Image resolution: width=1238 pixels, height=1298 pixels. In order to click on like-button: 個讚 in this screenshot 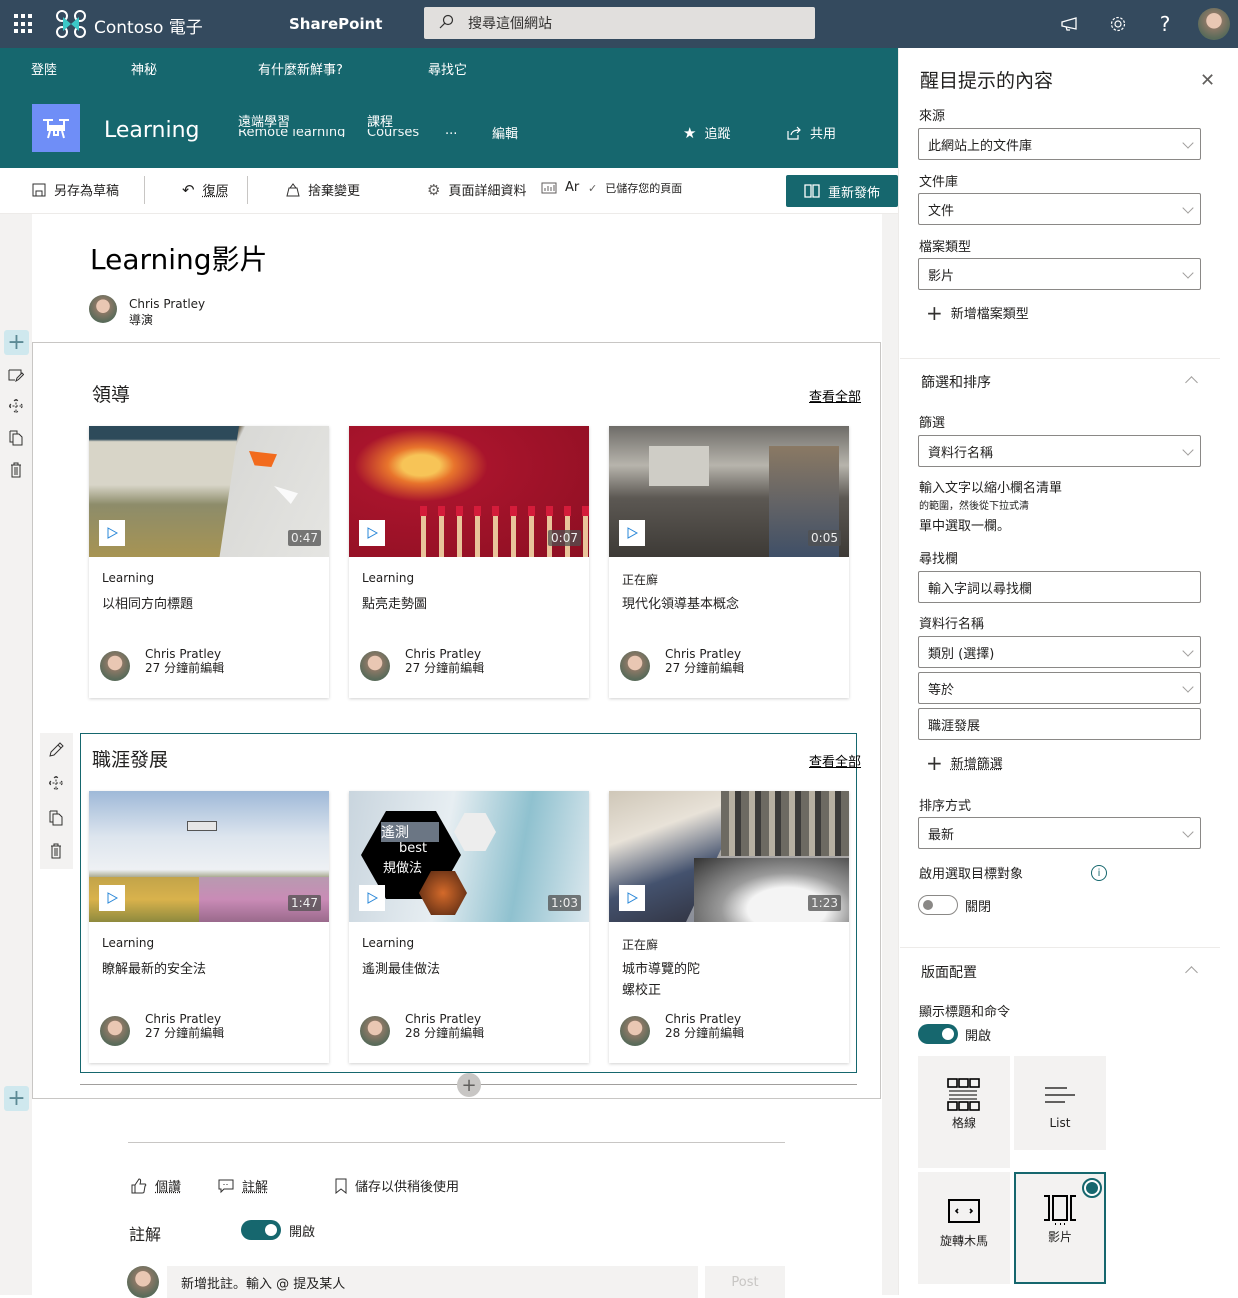, I will do `click(156, 1185)`.